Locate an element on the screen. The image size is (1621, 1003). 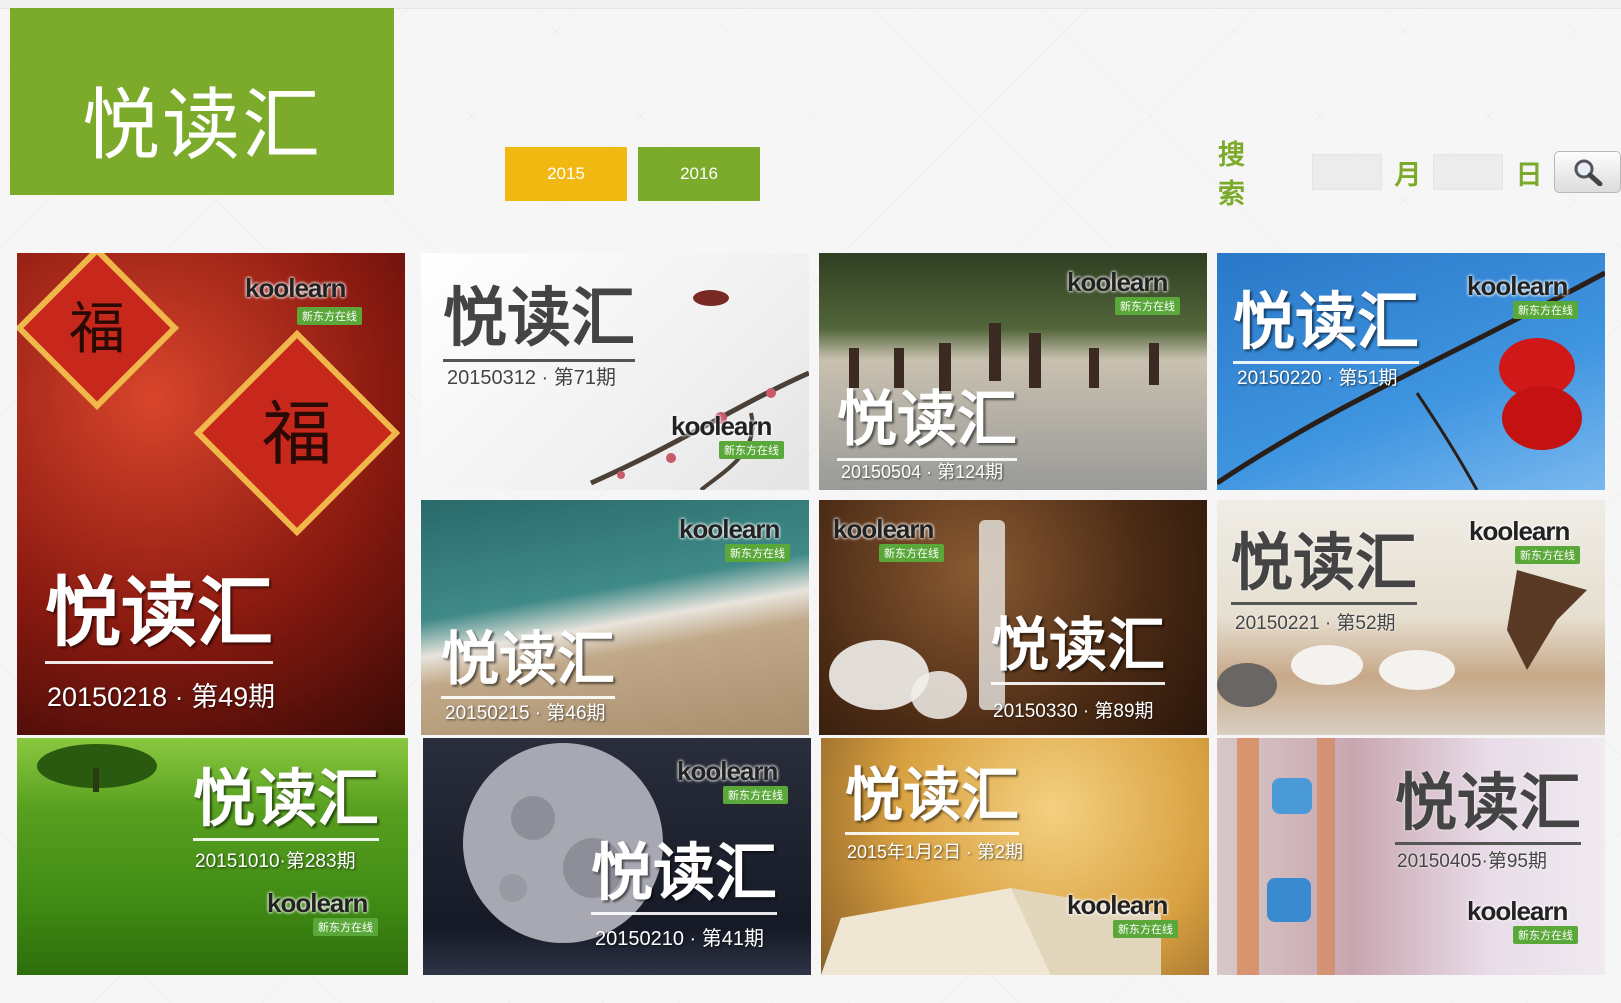
issue-date: 20150312 · 第71期 is located at coordinates (532, 378).